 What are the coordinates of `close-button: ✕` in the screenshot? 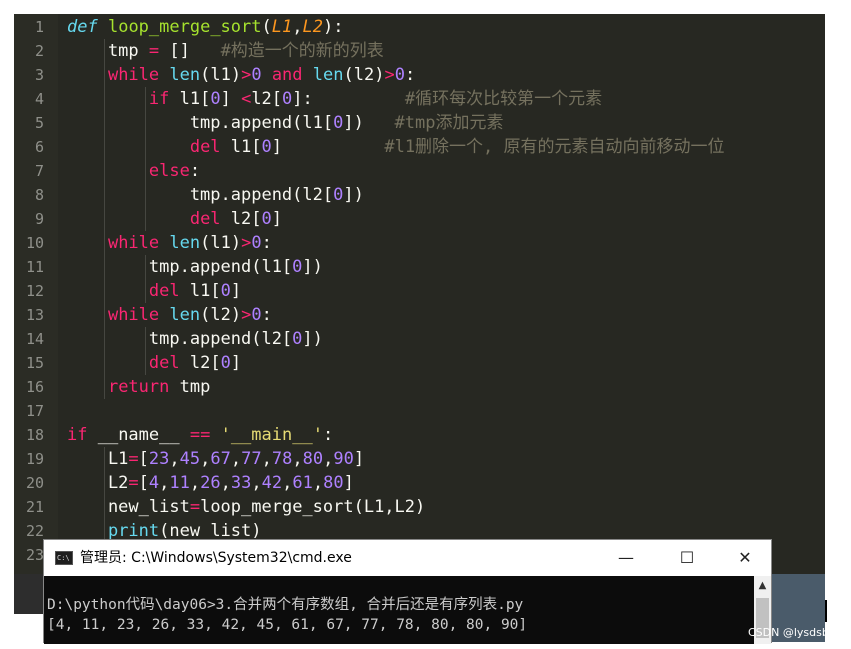 It's located at (745, 558).